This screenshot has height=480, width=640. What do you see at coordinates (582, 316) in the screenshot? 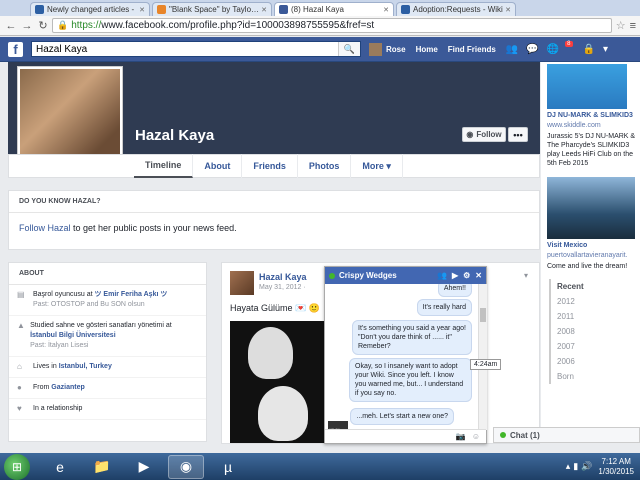
I see `year-link: 2011` at bounding box center [582, 316].